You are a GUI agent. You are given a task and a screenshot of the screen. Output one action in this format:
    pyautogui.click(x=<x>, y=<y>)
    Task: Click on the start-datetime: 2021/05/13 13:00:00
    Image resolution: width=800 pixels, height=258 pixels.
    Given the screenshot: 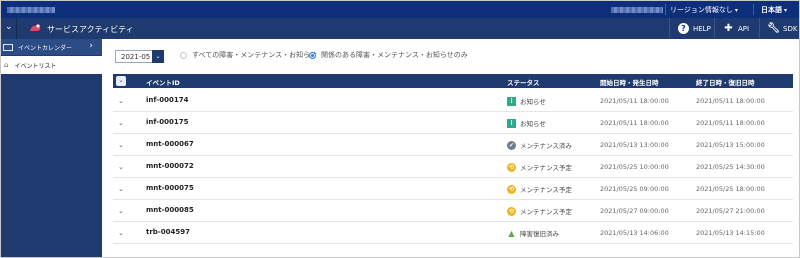 What is the action you would take?
    pyautogui.click(x=634, y=145)
    